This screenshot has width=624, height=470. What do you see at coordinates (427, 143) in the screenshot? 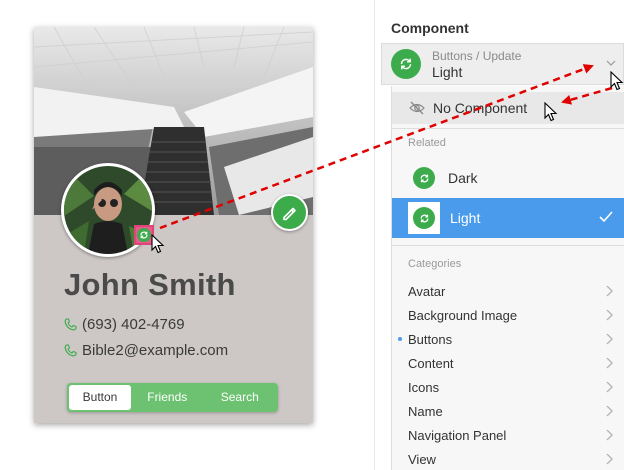
I see `related-heading: Related` at bounding box center [427, 143].